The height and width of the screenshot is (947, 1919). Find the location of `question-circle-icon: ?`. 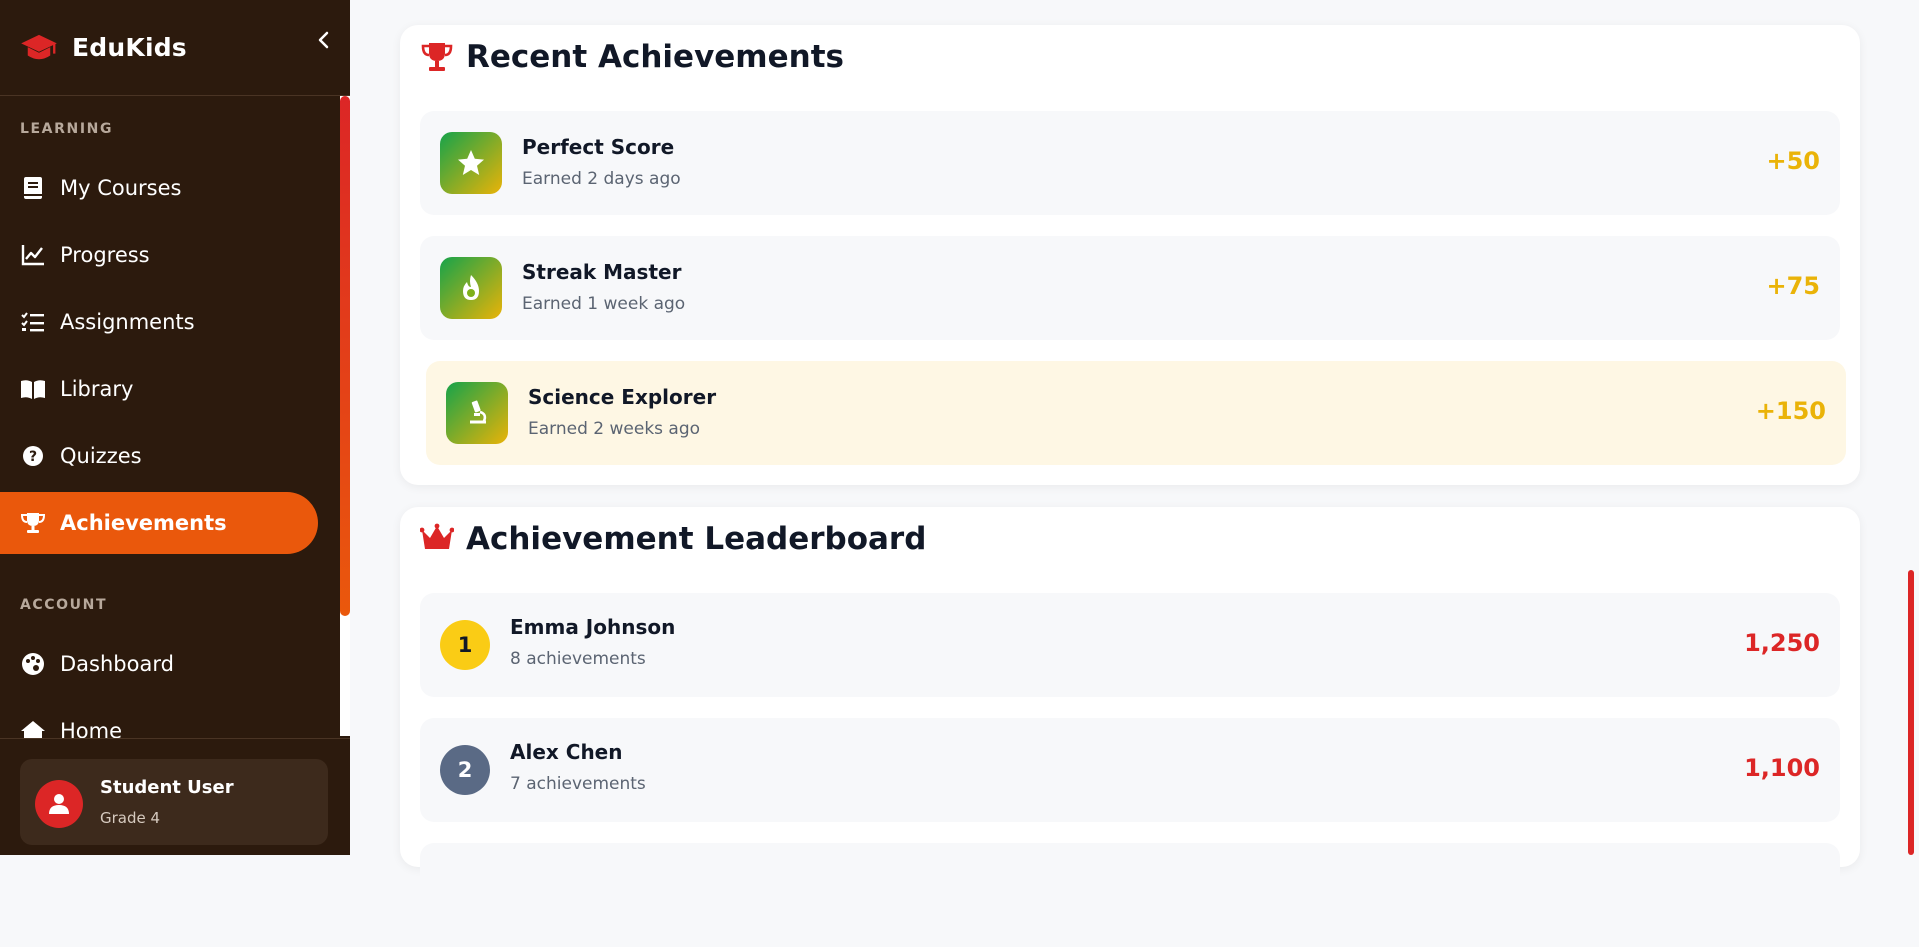

question-circle-icon: ? is located at coordinates (33, 456).